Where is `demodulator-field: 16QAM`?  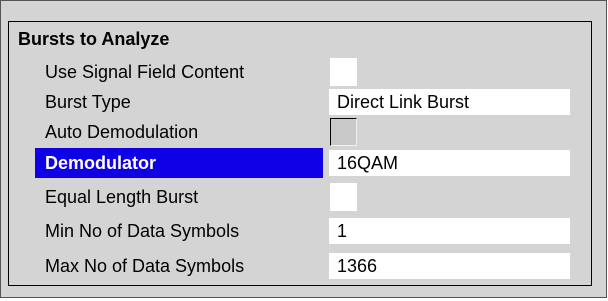 demodulator-field: 16QAM is located at coordinates (449, 163).